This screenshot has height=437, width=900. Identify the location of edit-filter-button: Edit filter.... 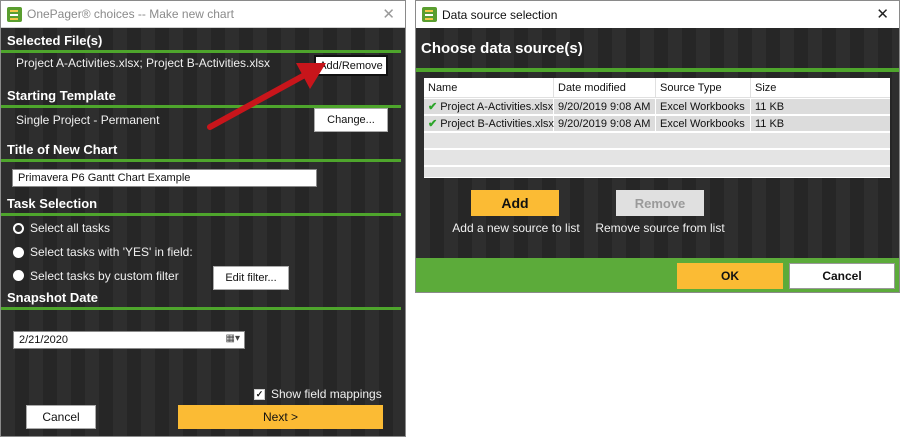
(251, 278).